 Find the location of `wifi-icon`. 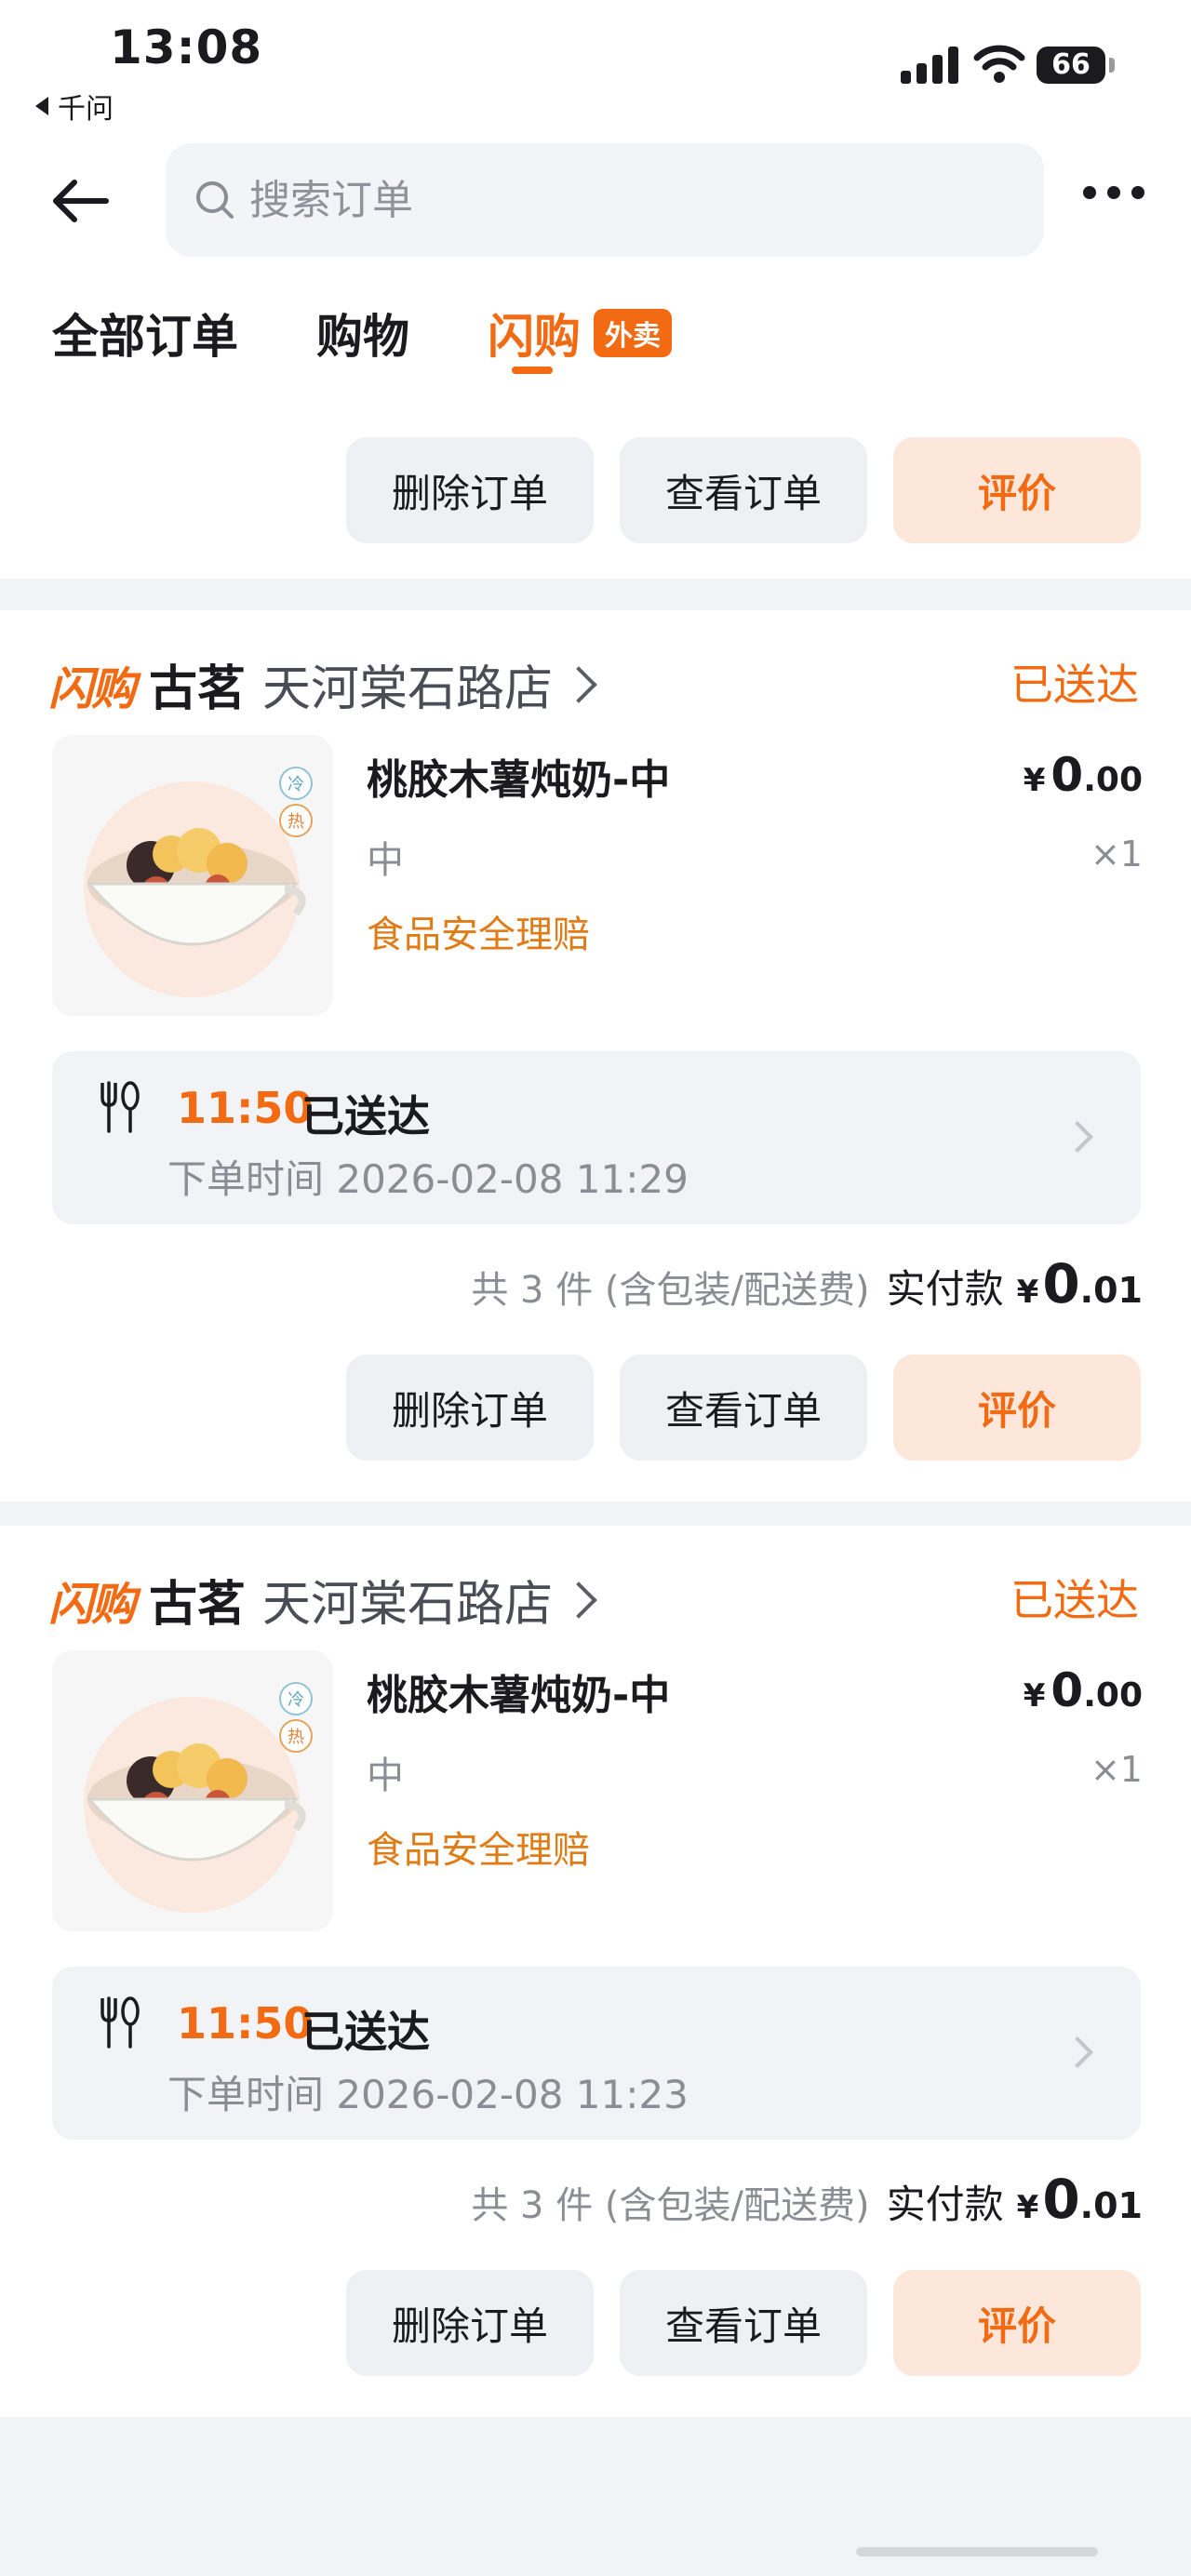

wifi-icon is located at coordinates (999, 64).